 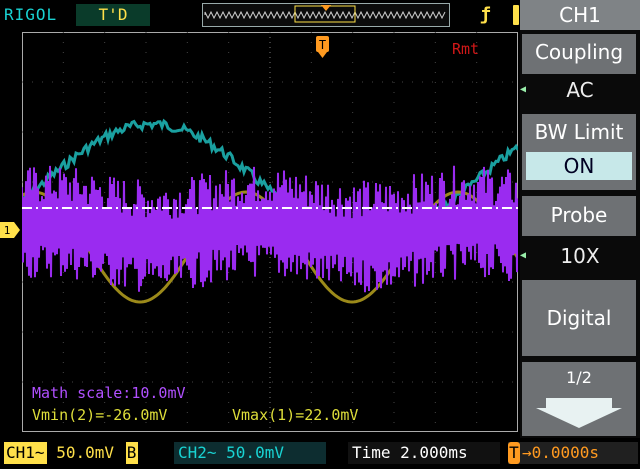 I want to click on vmax-measurement: Vmax(1)=22.0mV, so click(x=295, y=415).